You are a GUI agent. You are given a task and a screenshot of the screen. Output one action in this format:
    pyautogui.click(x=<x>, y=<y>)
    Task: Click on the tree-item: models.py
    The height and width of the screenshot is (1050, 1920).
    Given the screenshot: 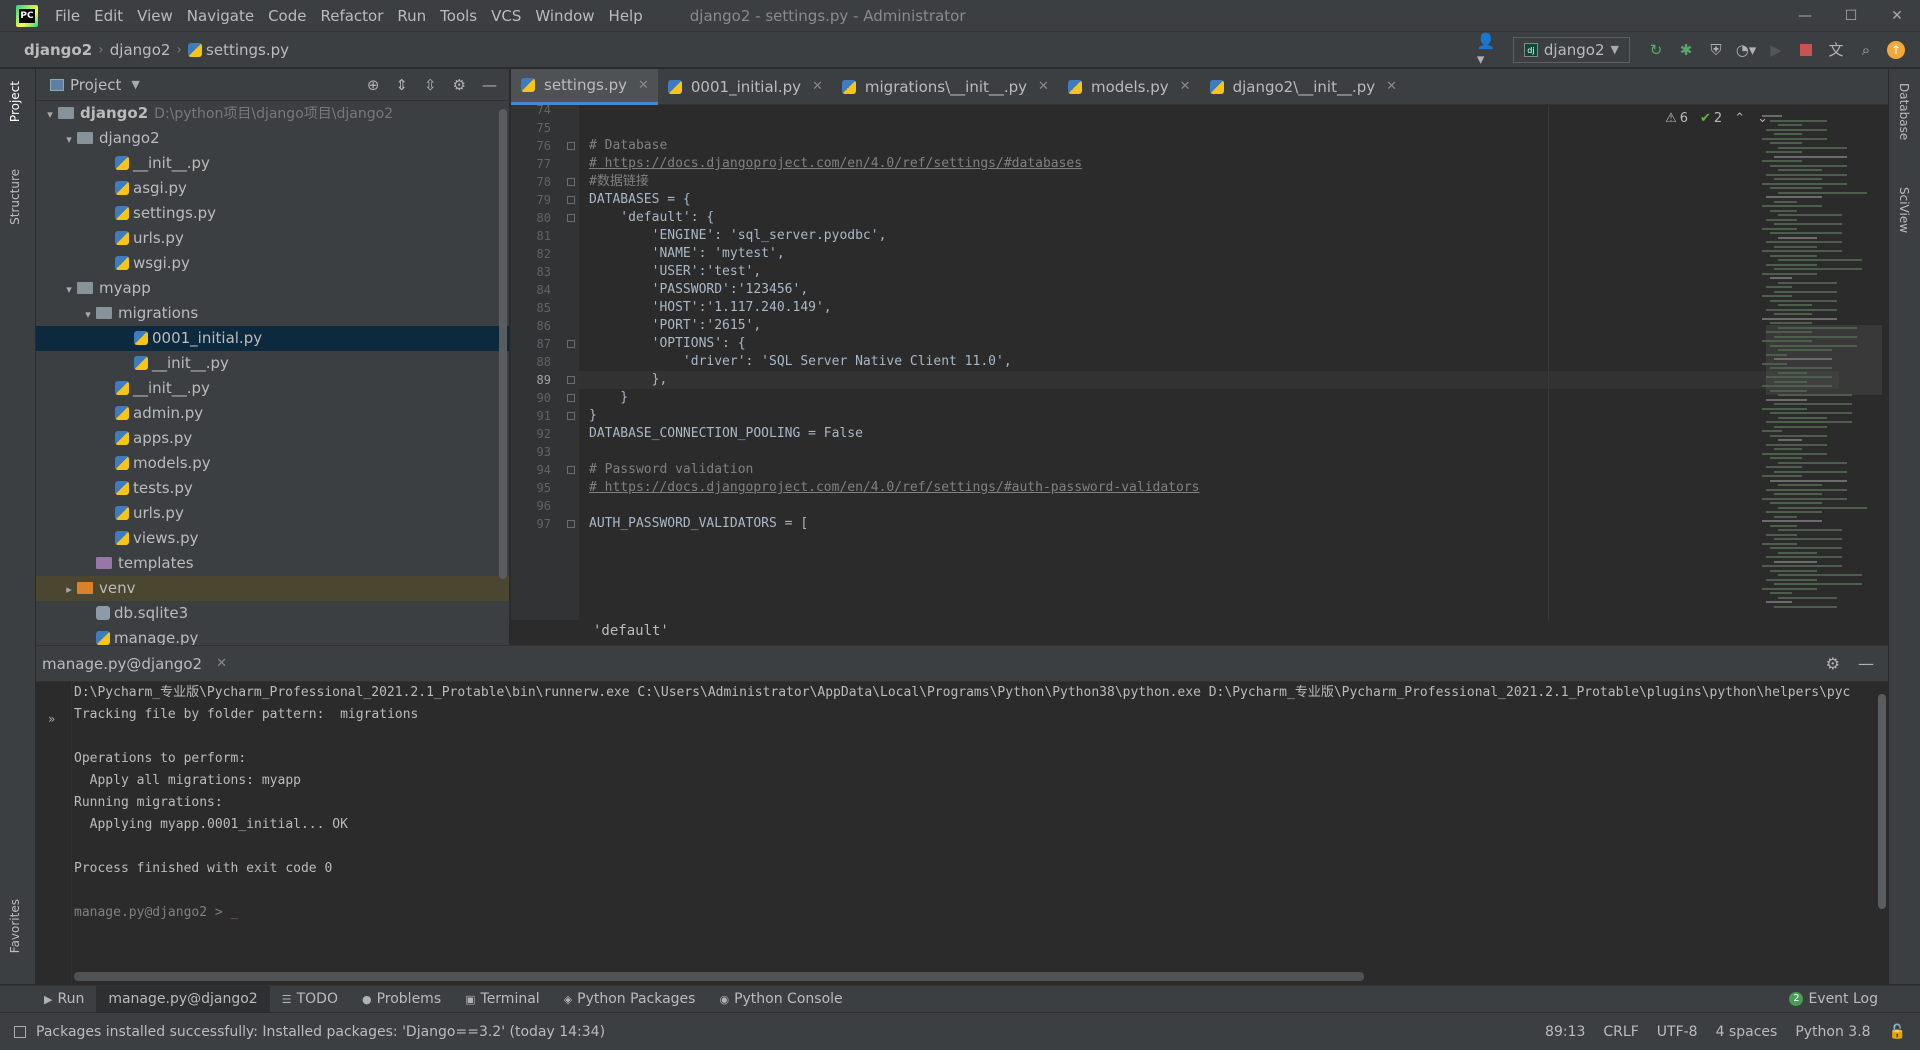 What is the action you would take?
    pyautogui.click(x=272, y=463)
    